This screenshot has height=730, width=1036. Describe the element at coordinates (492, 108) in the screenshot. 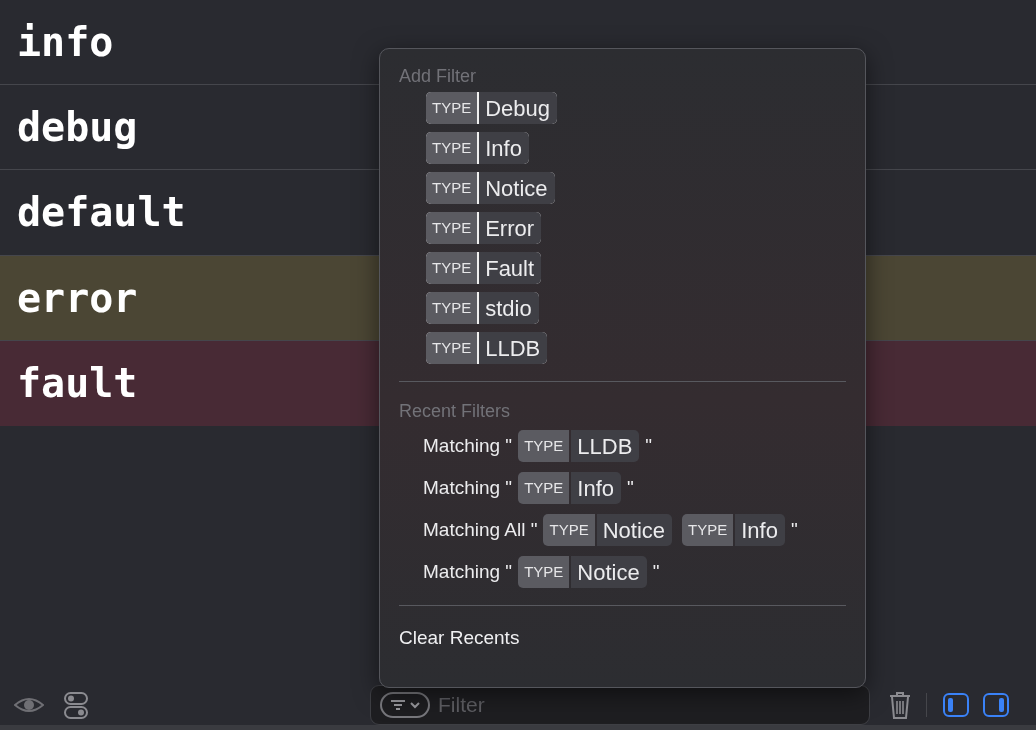

I see `type-filter-option: TYPE Debug` at that location.